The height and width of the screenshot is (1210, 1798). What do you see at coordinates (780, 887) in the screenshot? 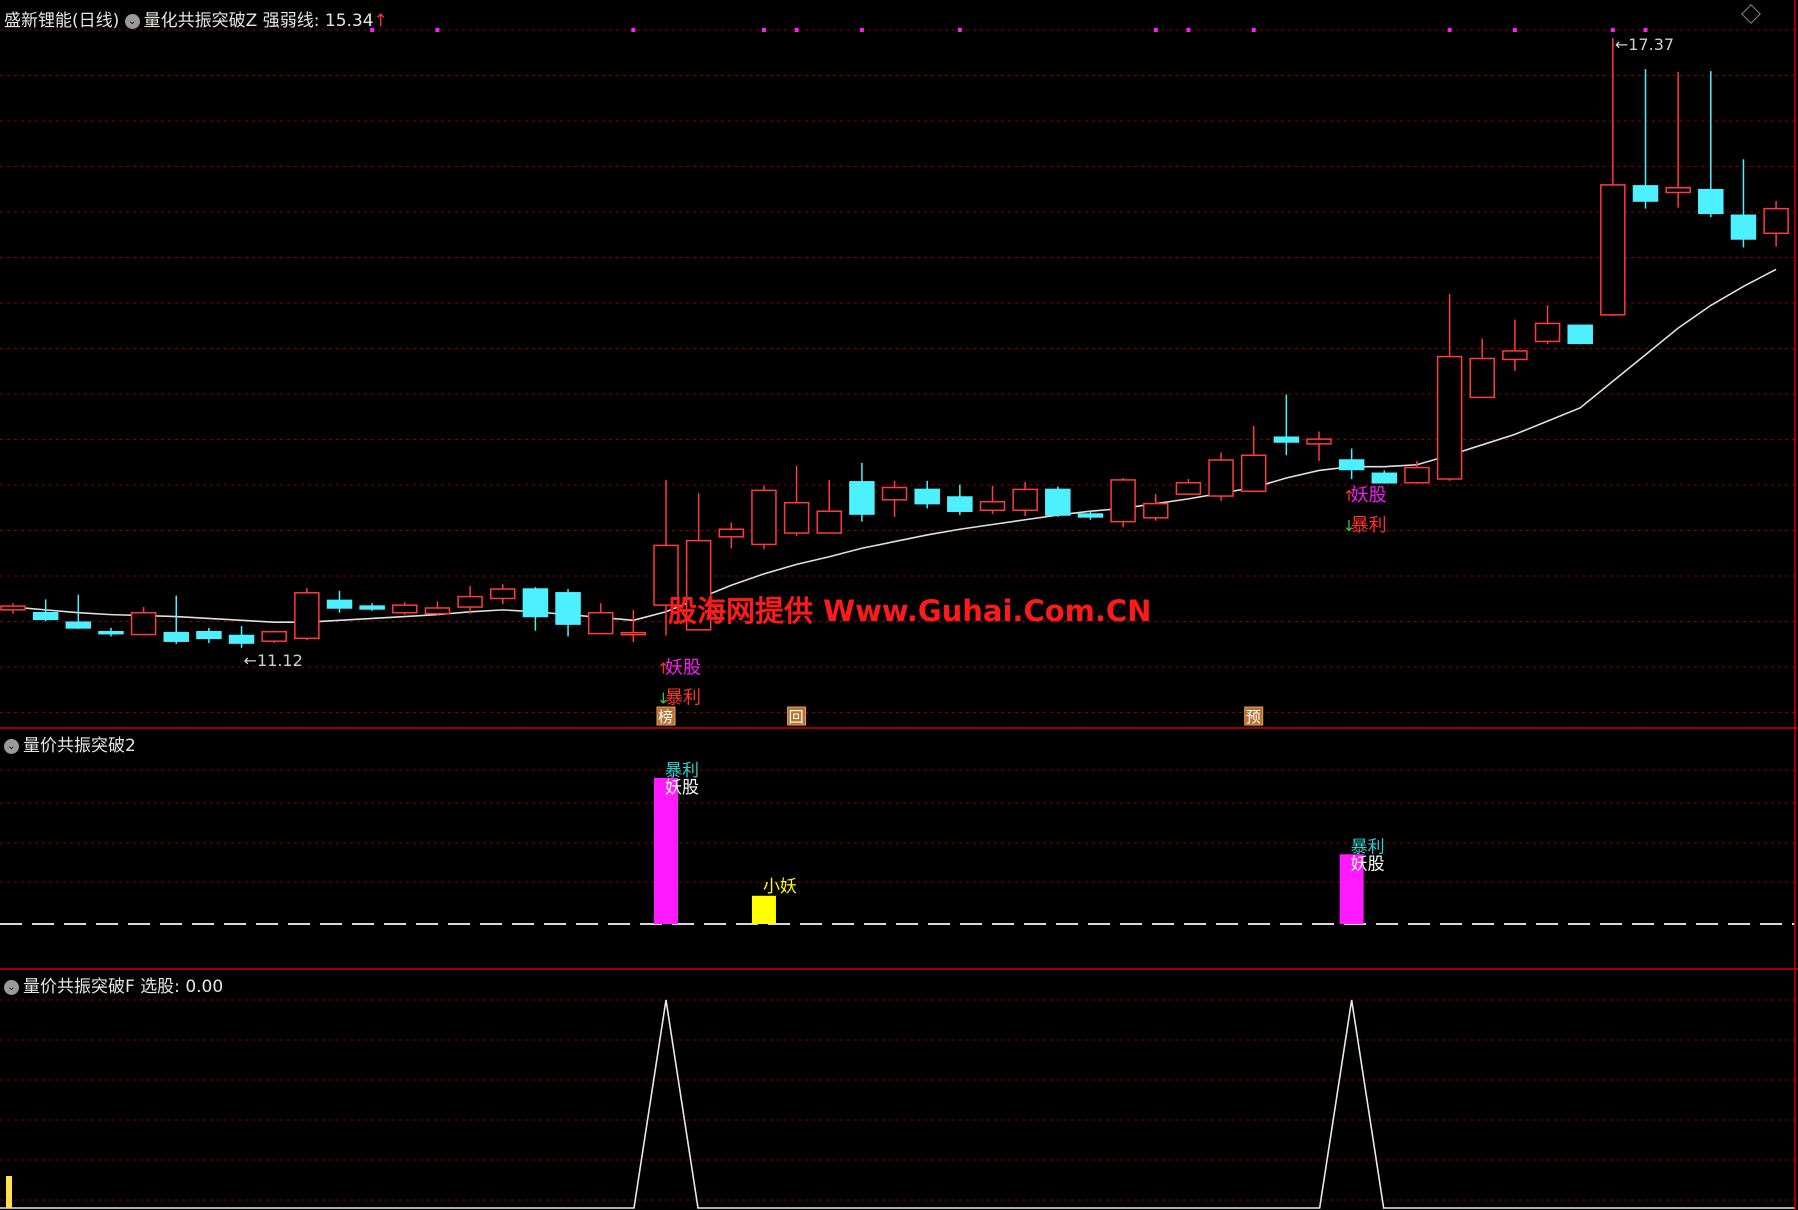
I see `pane2-bar-label: 小妖` at bounding box center [780, 887].